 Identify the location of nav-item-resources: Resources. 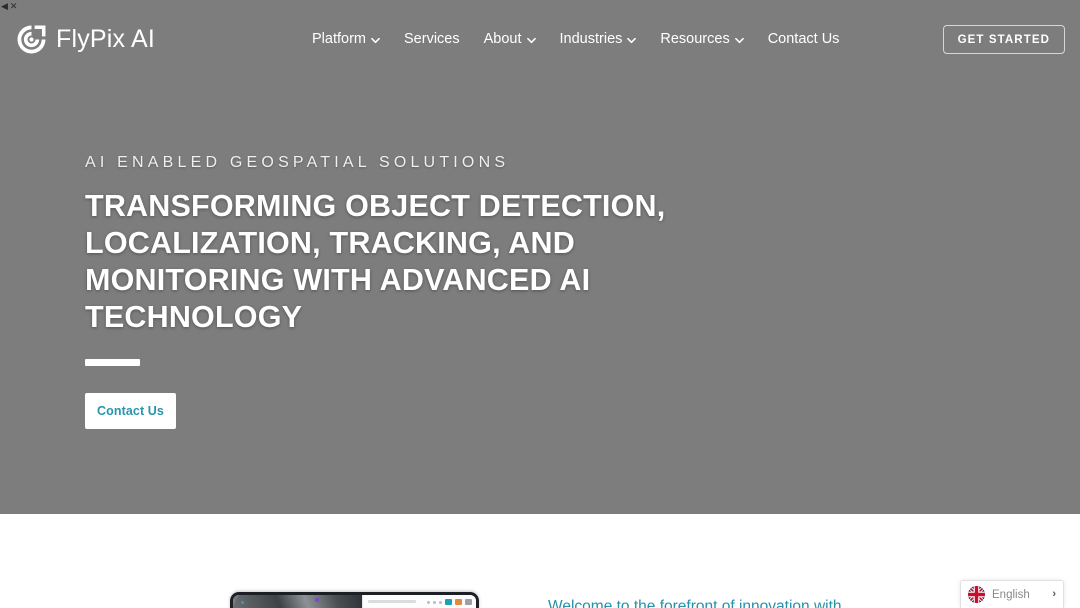
(701, 39).